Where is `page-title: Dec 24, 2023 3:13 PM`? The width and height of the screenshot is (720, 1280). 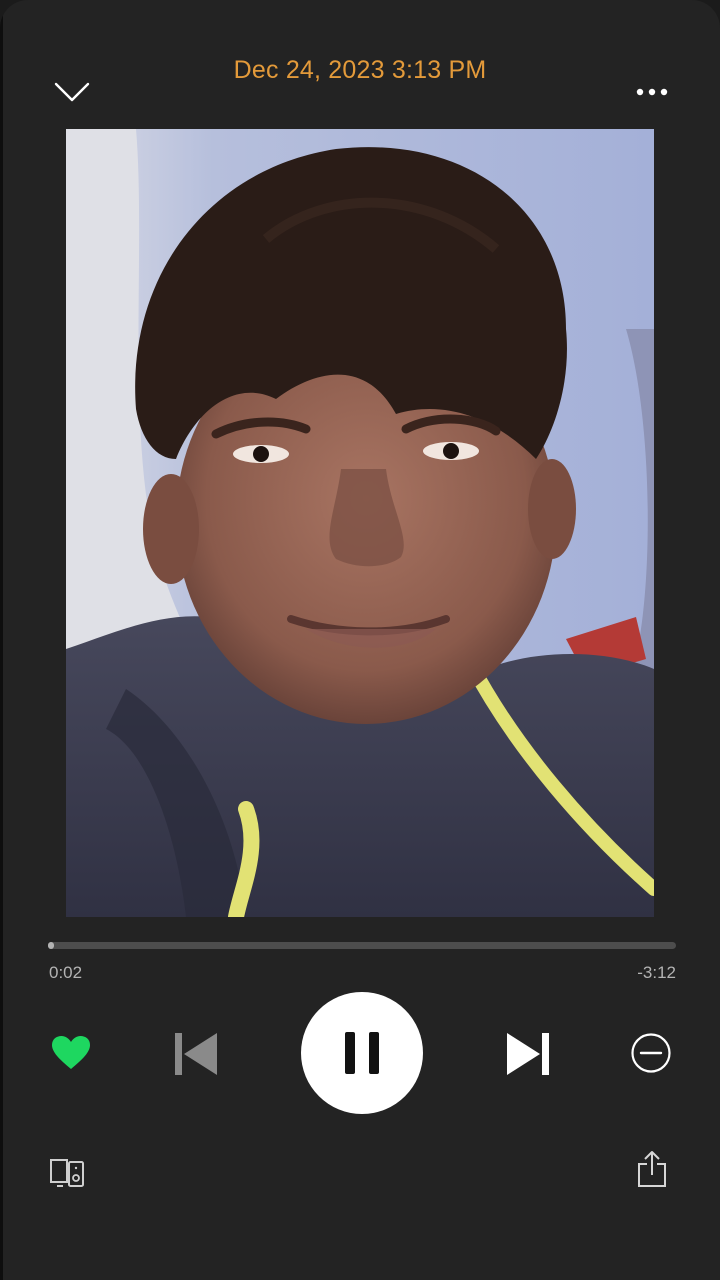 page-title: Dec 24, 2023 3:13 PM is located at coordinates (360, 70).